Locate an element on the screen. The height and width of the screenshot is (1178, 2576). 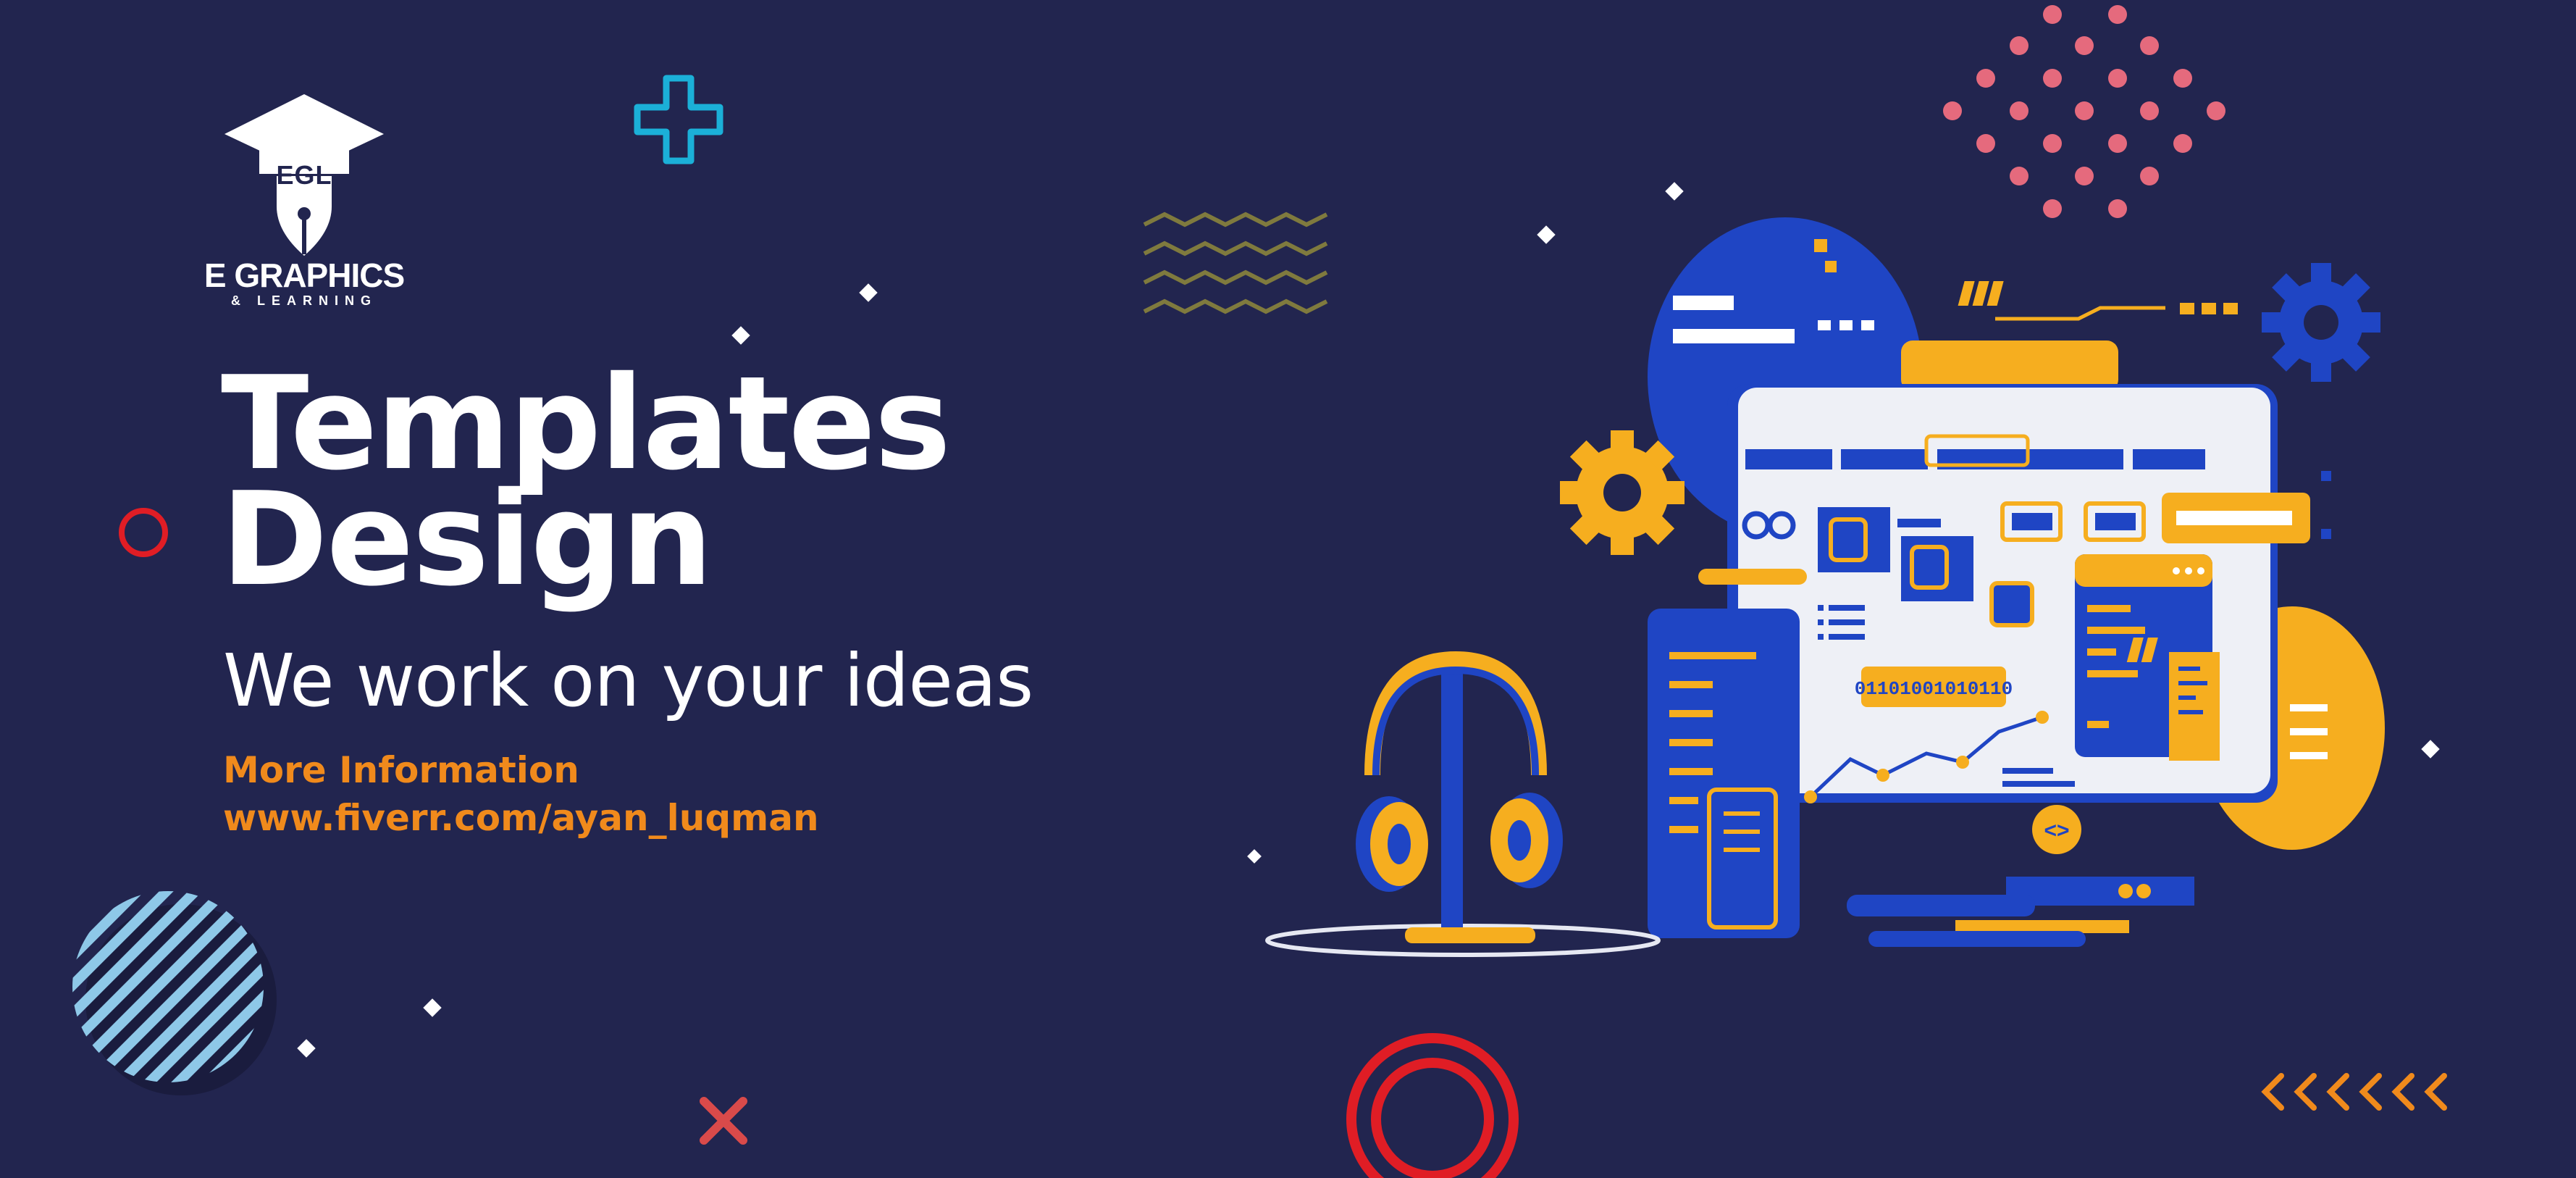
contact-url: www.fiverr.com/ayan_luqman is located at coordinates (521, 818).